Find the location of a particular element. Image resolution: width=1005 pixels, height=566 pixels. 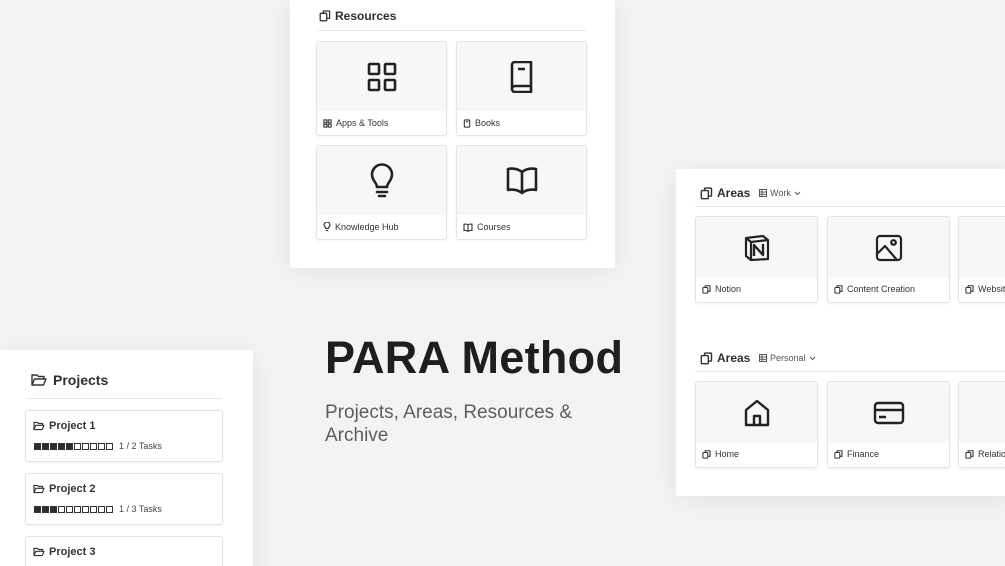

area-card-relationships: Relatio is located at coordinates (981, 424).